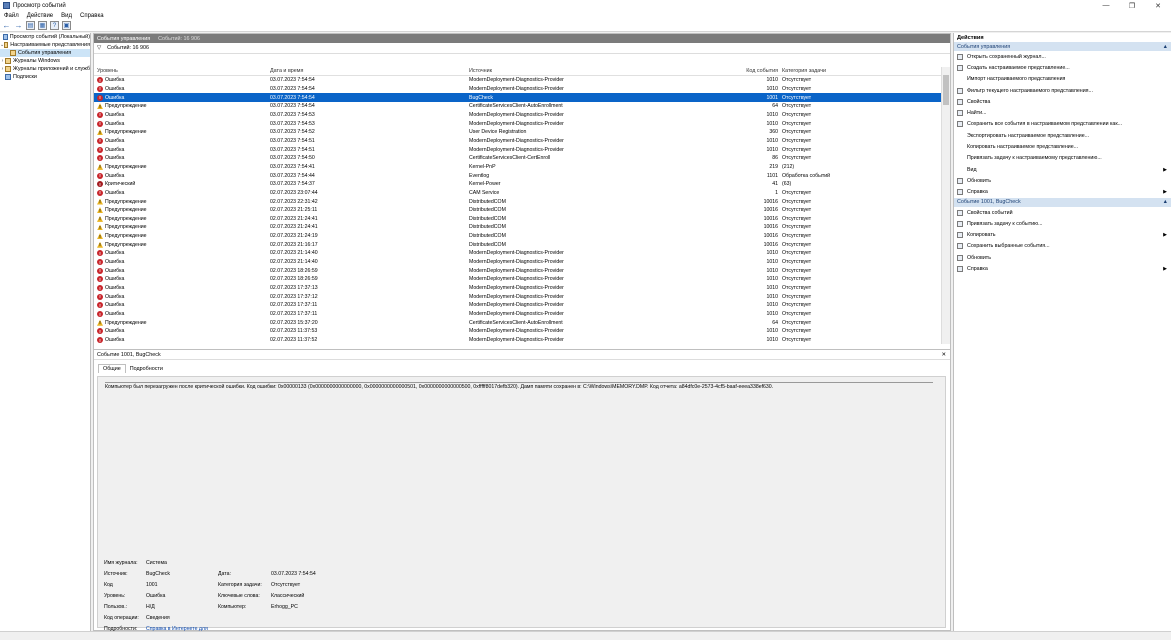 The image size is (1171, 640). I want to click on column-level: Уровень, so click(182, 71).